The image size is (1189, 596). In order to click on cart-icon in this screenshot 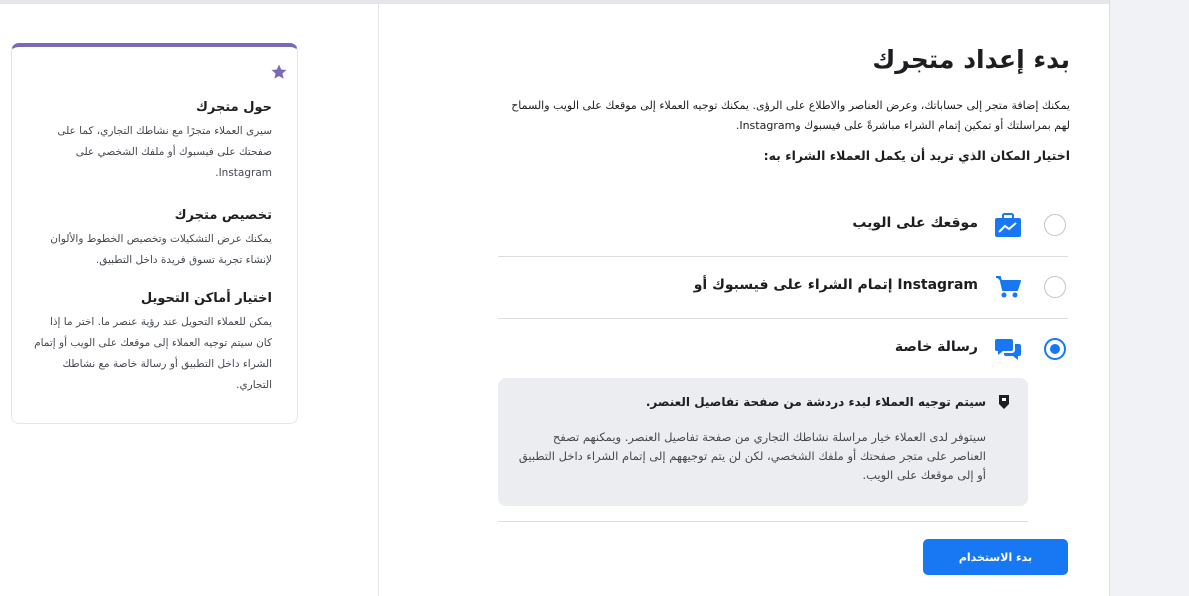, I will do `click(1008, 287)`.